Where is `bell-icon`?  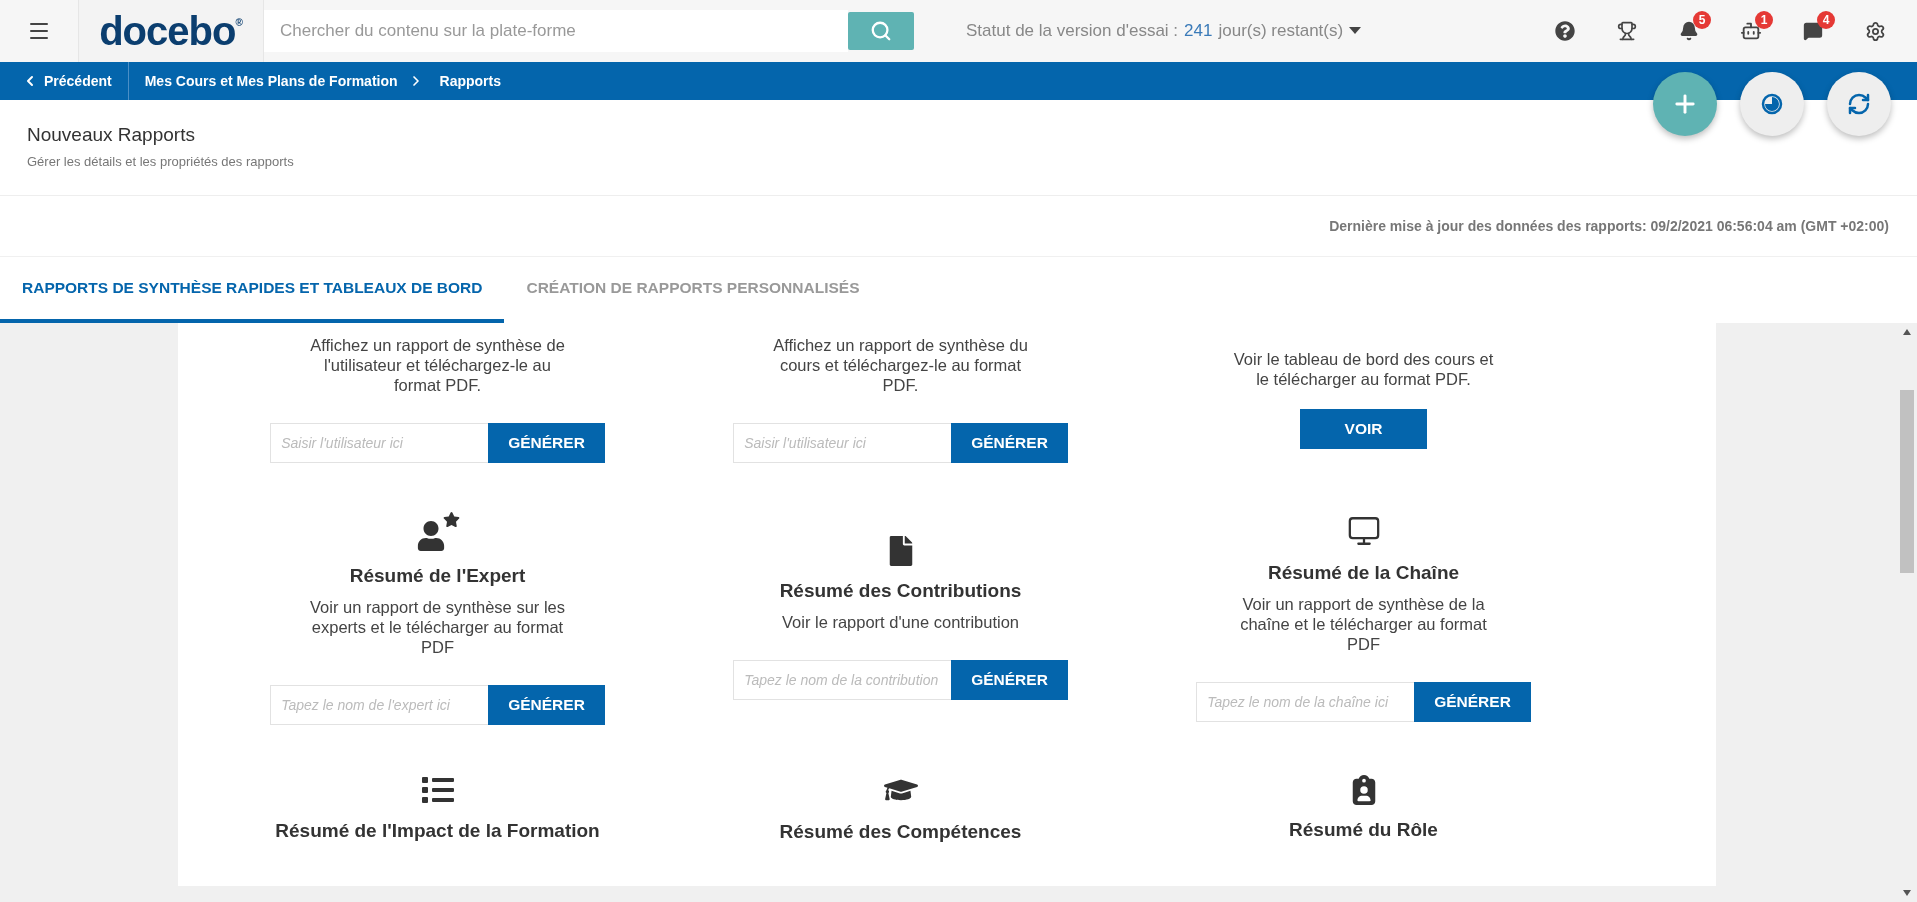 bell-icon is located at coordinates (1689, 31).